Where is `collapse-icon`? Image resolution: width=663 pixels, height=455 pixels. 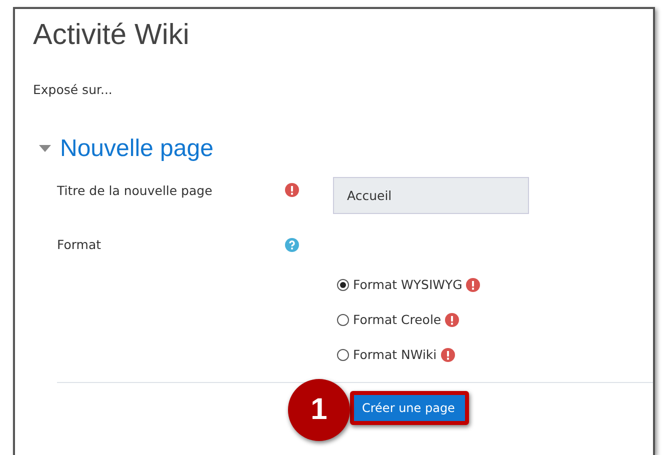 collapse-icon is located at coordinates (45, 149).